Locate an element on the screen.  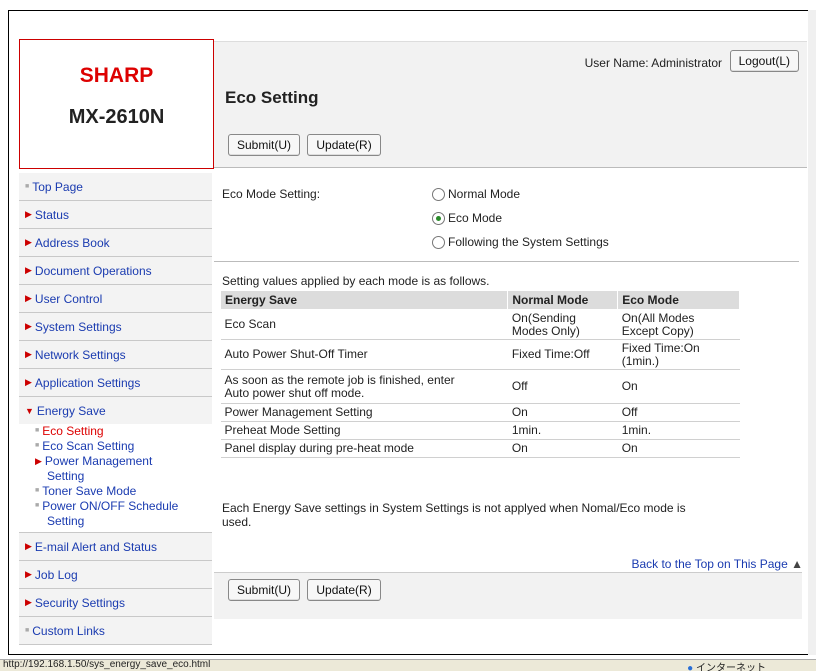
model-name: MX-2610N is located at coordinates (116, 117).